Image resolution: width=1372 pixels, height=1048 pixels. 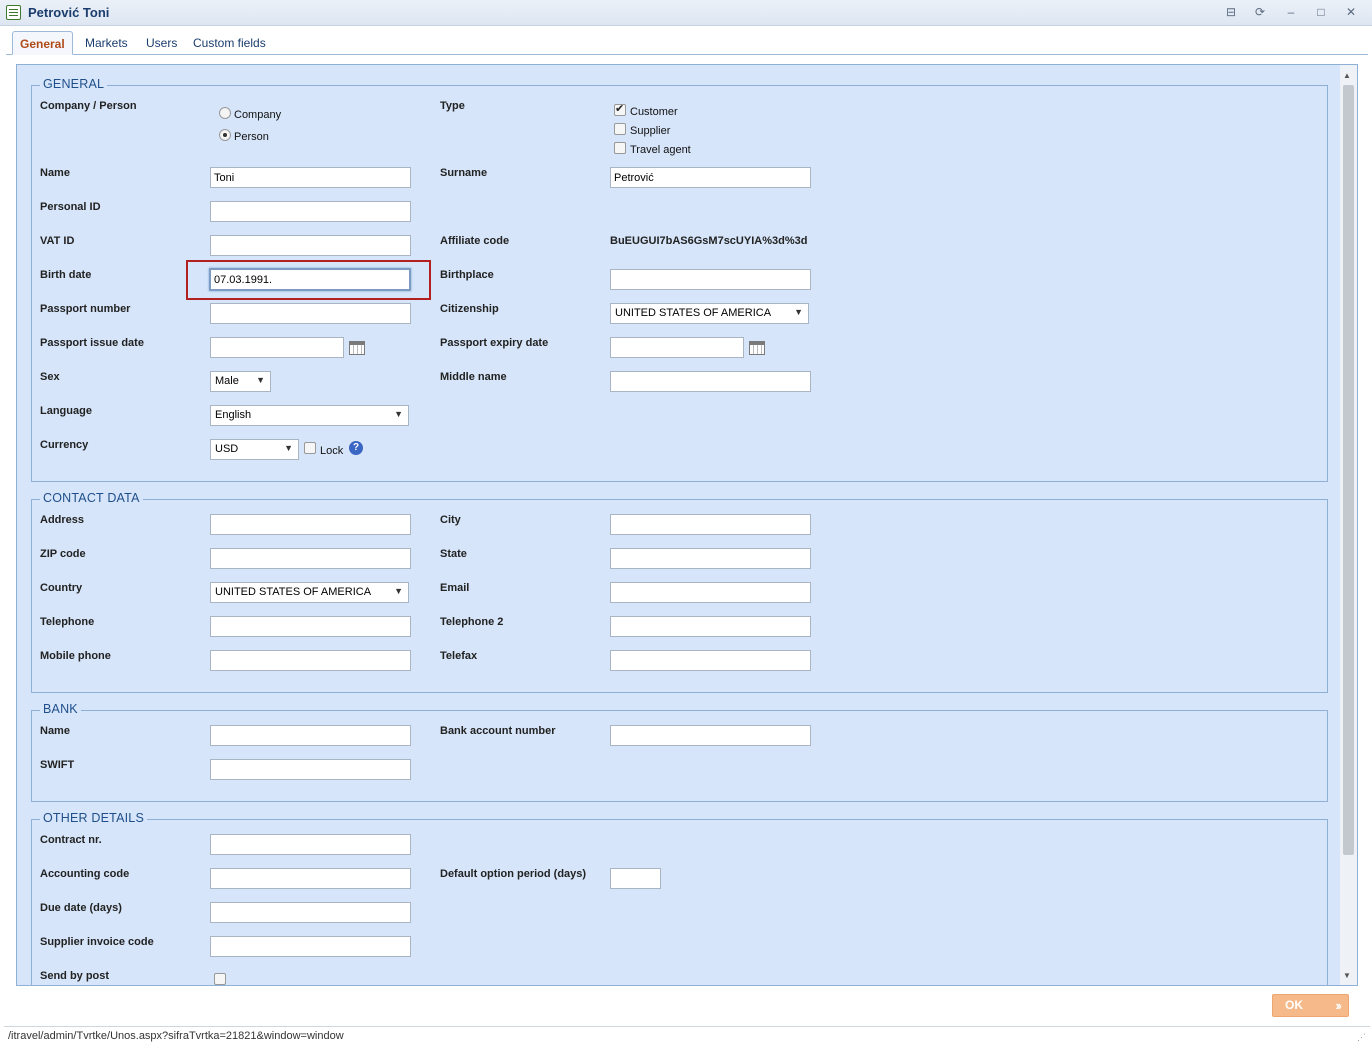 What do you see at coordinates (710, 626) in the screenshot?
I see `telephone2-input` at bounding box center [710, 626].